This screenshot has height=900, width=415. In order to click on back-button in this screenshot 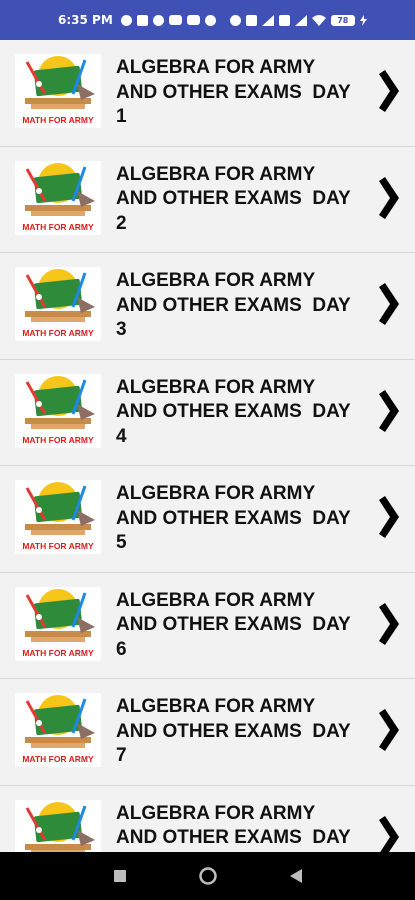, I will do `click(296, 876)`.